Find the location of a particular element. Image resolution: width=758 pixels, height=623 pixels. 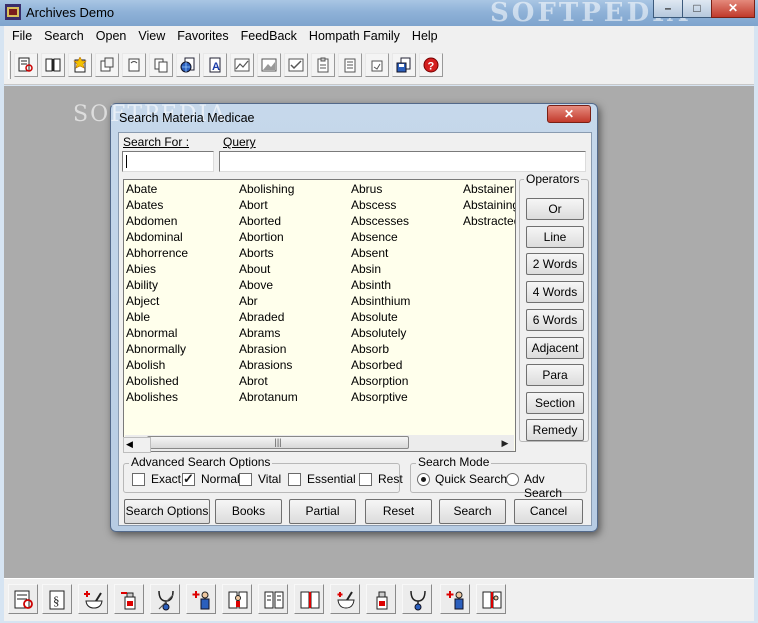

list-item: Able is located at coordinates (157, 317).